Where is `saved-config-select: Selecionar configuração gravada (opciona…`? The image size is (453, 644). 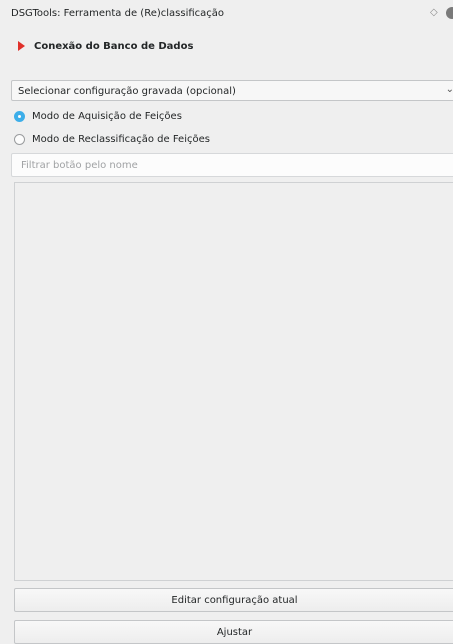
saved-config-select: Selecionar configuração gravada (opciona… is located at coordinates (232, 90).